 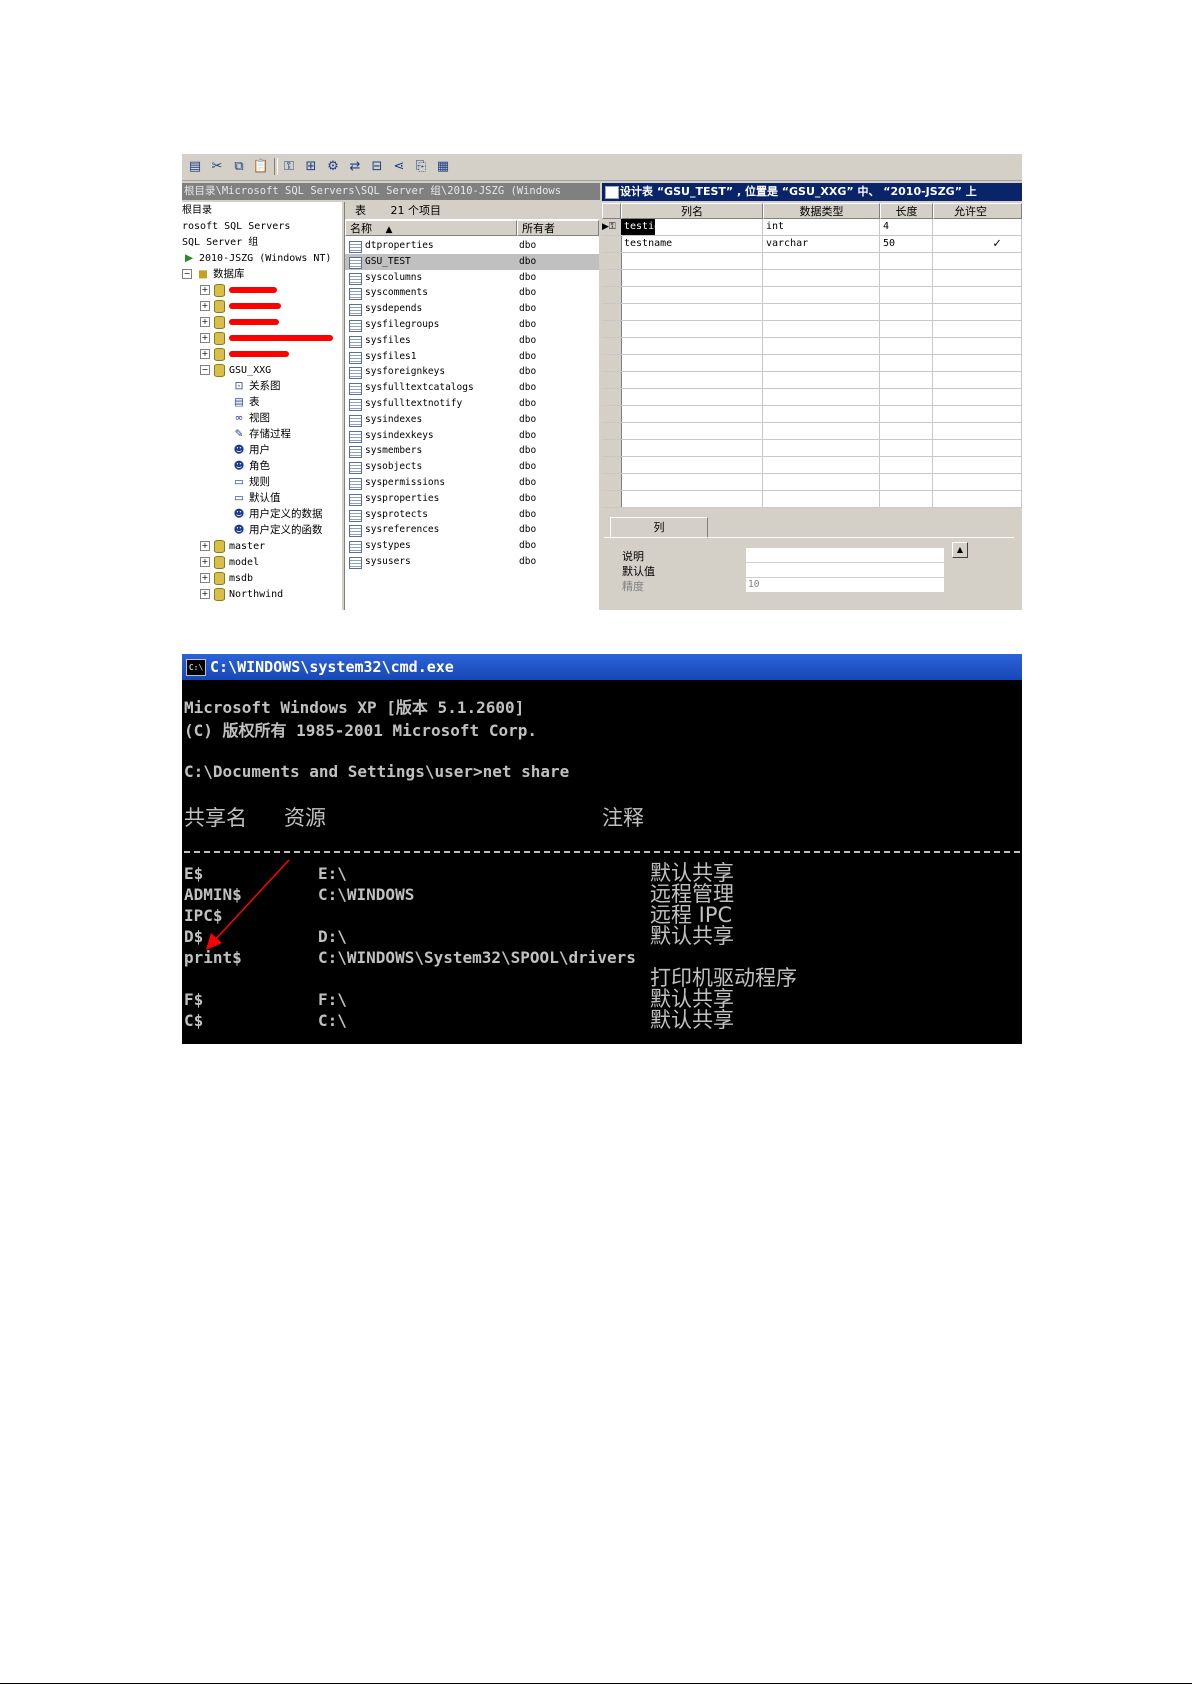 What do you see at coordinates (226, 578) in the screenshot?
I see `tree-item-msdb: + msdb` at bounding box center [226, 578].